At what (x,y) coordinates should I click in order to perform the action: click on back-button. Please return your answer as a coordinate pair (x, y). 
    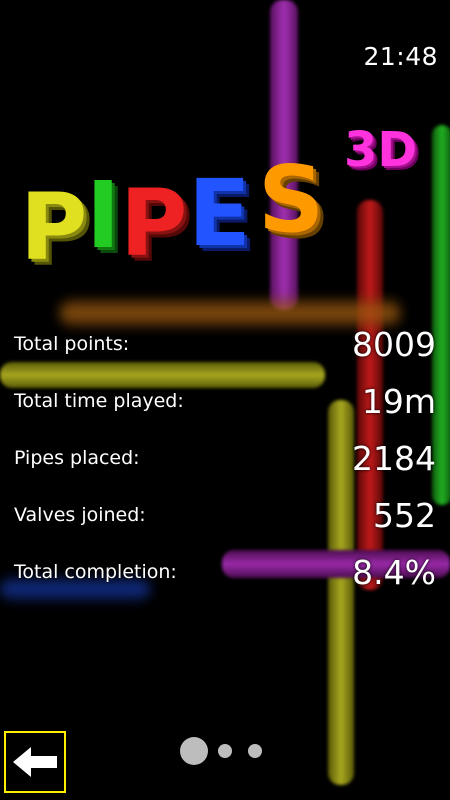
    Looking at the image, I should click on (35, 762).